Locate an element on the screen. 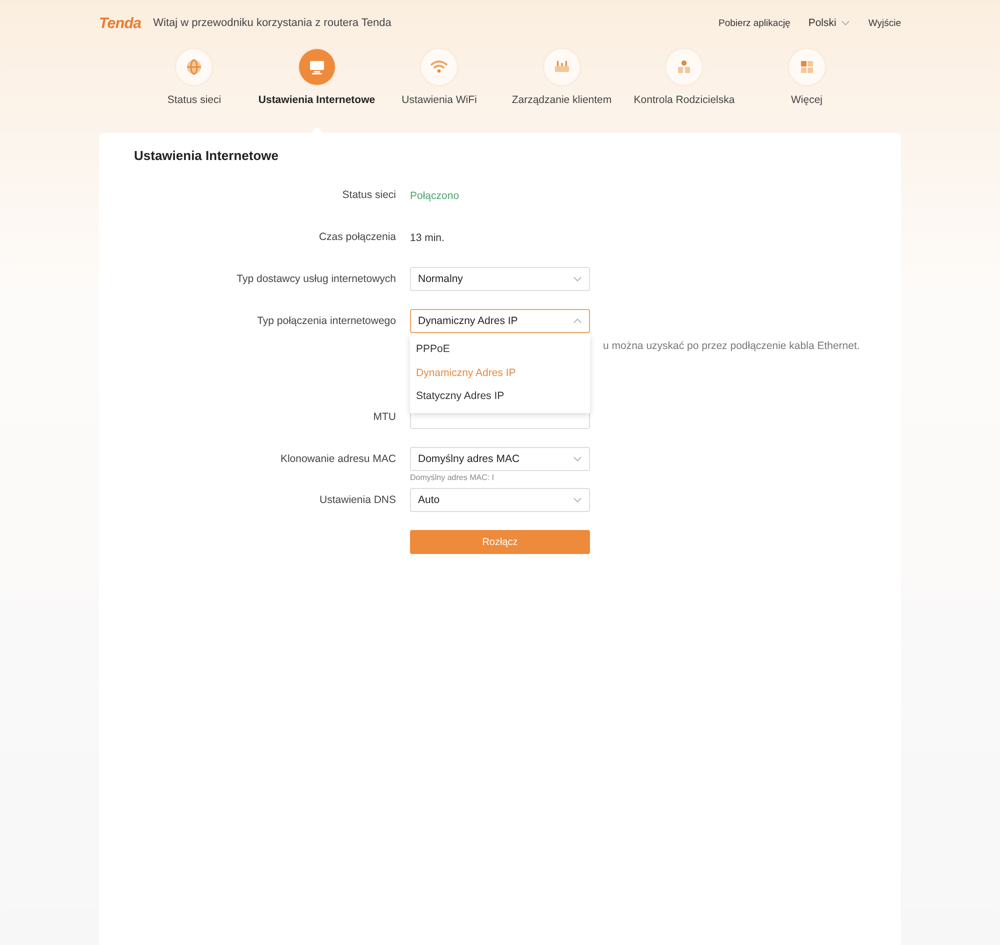 This screenshot has width=1000, height=945. field-label: Typ dostawcy usług internetowych is located at coordinates (316, 279).